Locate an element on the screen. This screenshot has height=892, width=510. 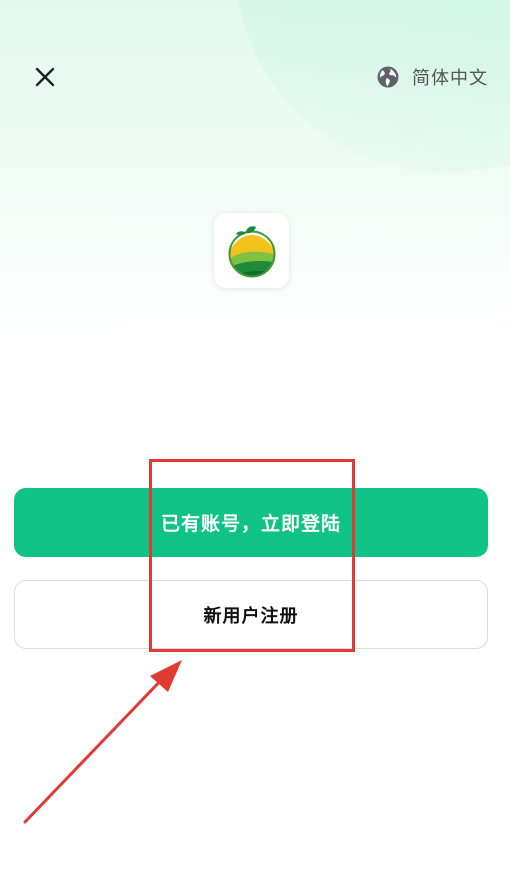
close-icon is located at coordinates (45, 77).